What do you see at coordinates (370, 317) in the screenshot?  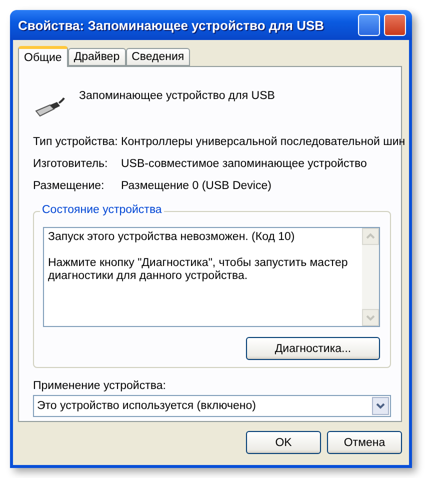 I see `scroll-down-icon` at bounding box center [370, 317].